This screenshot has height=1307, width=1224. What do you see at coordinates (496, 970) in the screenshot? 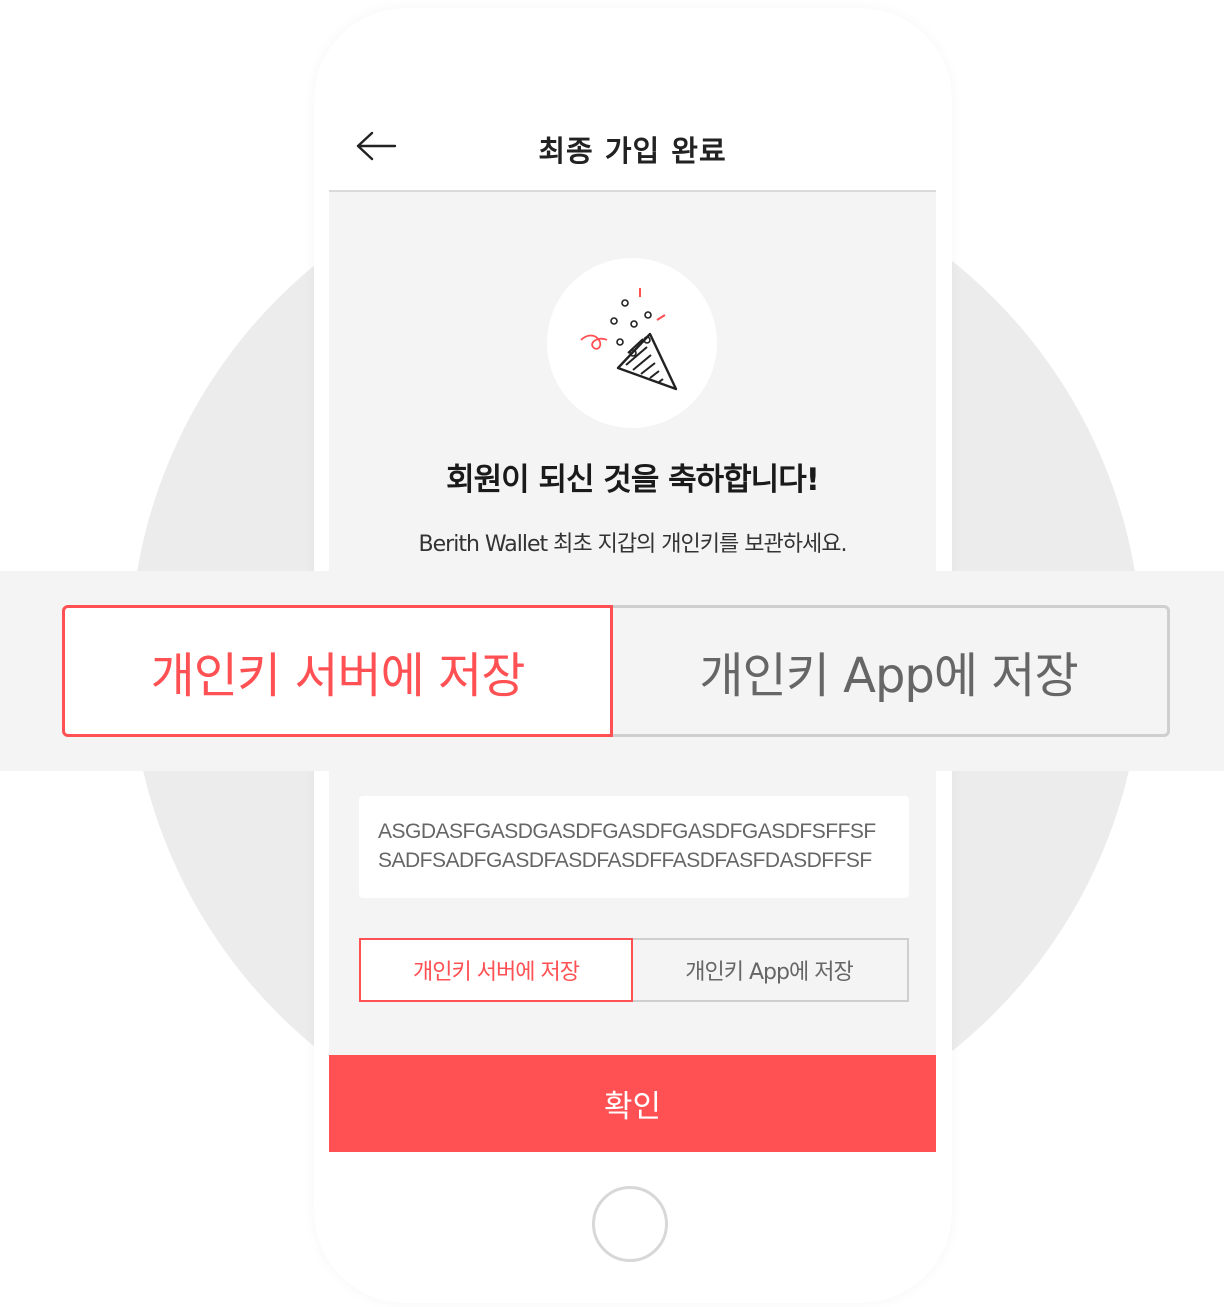
I see `save-to-server-option: 개인키 서버에 저장` at bounding box center [496, 970].